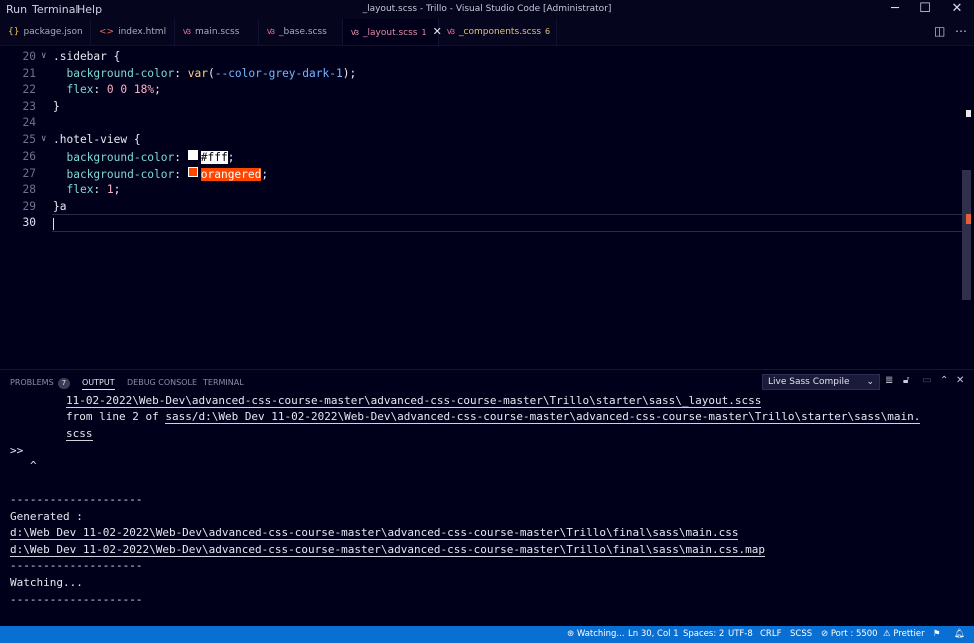  Describe the element at coordinates (33, 465) in the screenshot. I see `output-line: ^` at that location.